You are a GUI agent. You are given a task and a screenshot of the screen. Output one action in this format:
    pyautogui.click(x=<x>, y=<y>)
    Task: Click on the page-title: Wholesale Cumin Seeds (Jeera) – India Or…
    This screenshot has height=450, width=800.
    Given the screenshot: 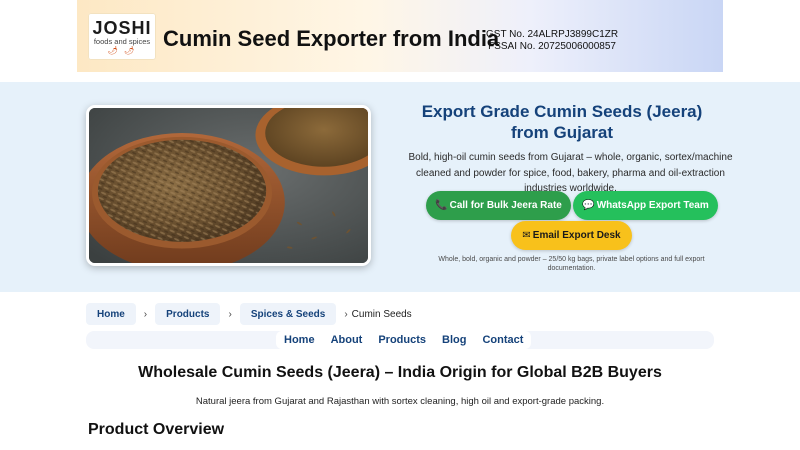 What is the action you would take?
    pyautogui.click(x=400, y=372)
    